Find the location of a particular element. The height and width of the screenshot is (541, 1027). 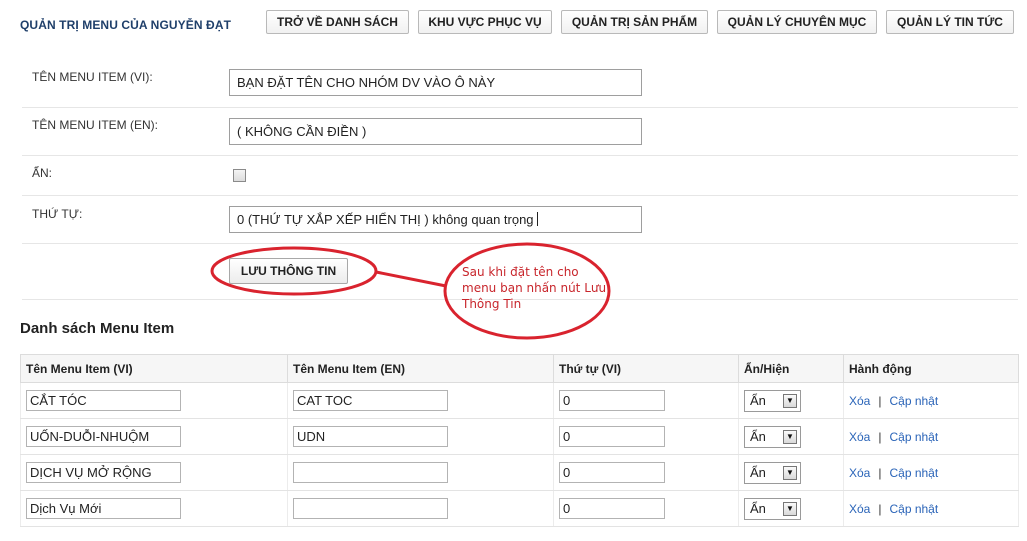

column-header-order: Thứ tự (VI) is located at coordinates (646, 368).